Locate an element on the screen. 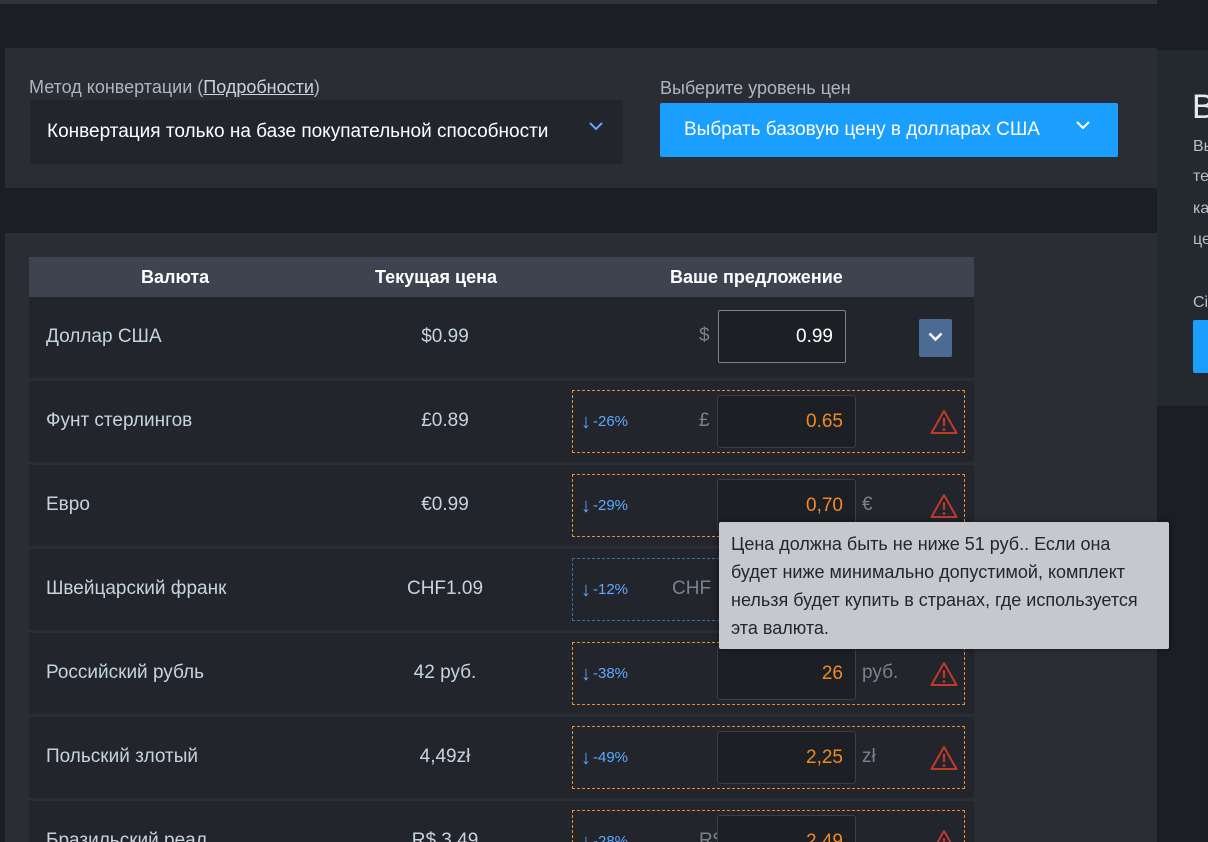 The height and width of the screenshot is (842, 1208). percent-change: -28% is located at coordinates (611, 837).